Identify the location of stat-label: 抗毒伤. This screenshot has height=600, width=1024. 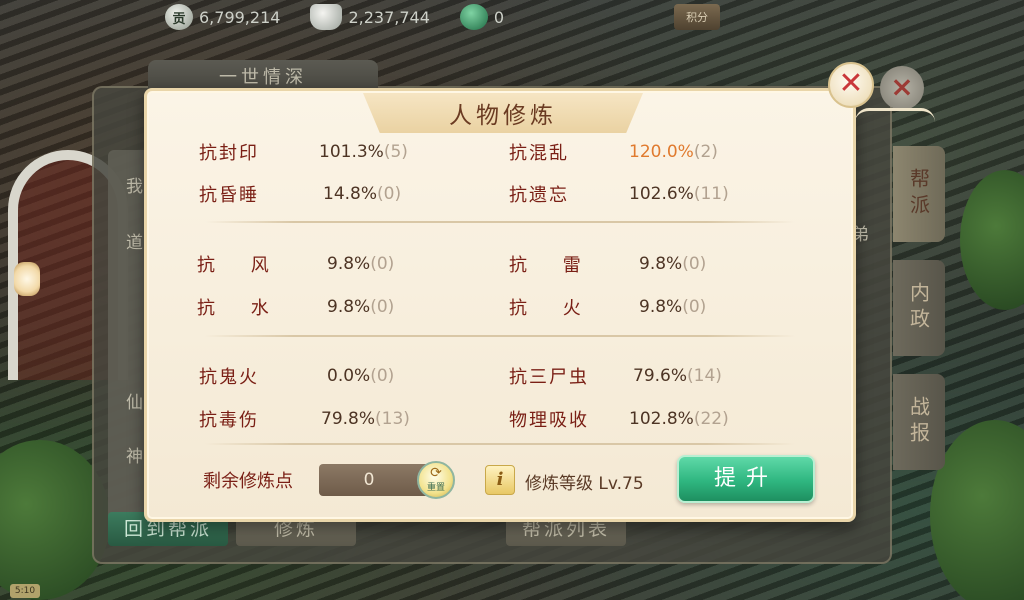
(229, 420).